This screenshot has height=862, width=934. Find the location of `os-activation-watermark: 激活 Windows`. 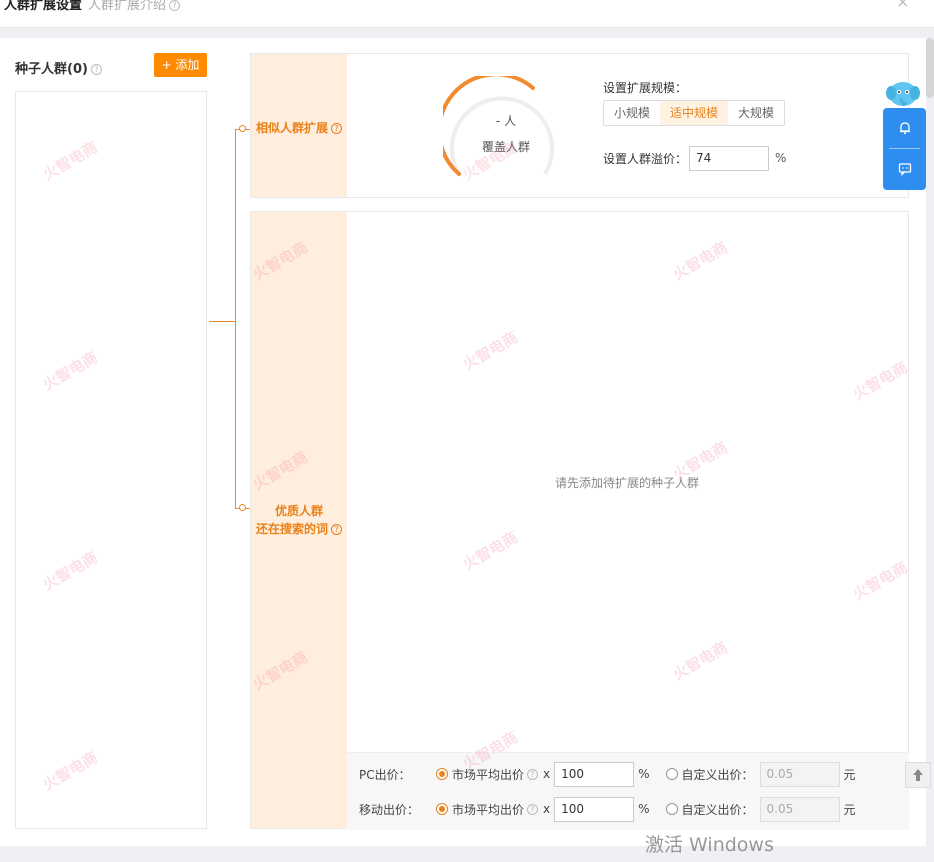

os-activation-watermark: 激活 Windows is located at coordinates (709, 845).